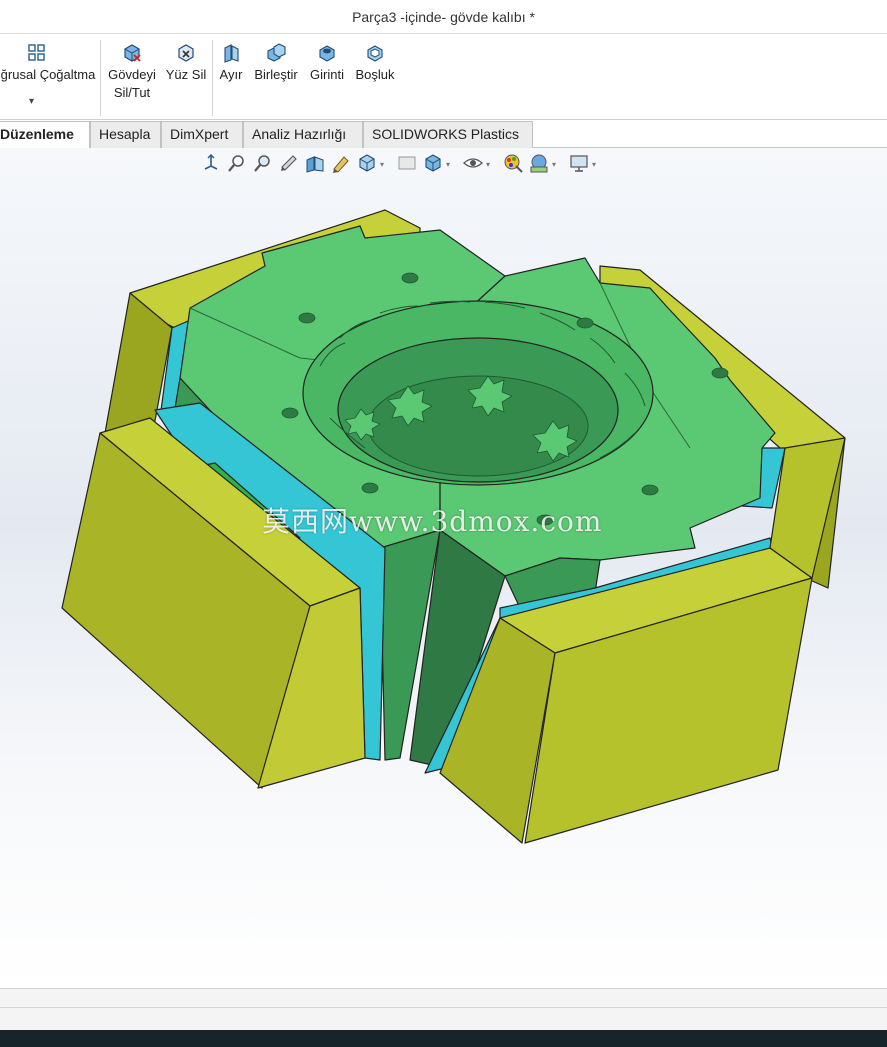 The image size is (887, 1047). Describe the element at coordinates (186, 63) in the screenshot. I see `delete-face-button: Yüz Sil` at that location.